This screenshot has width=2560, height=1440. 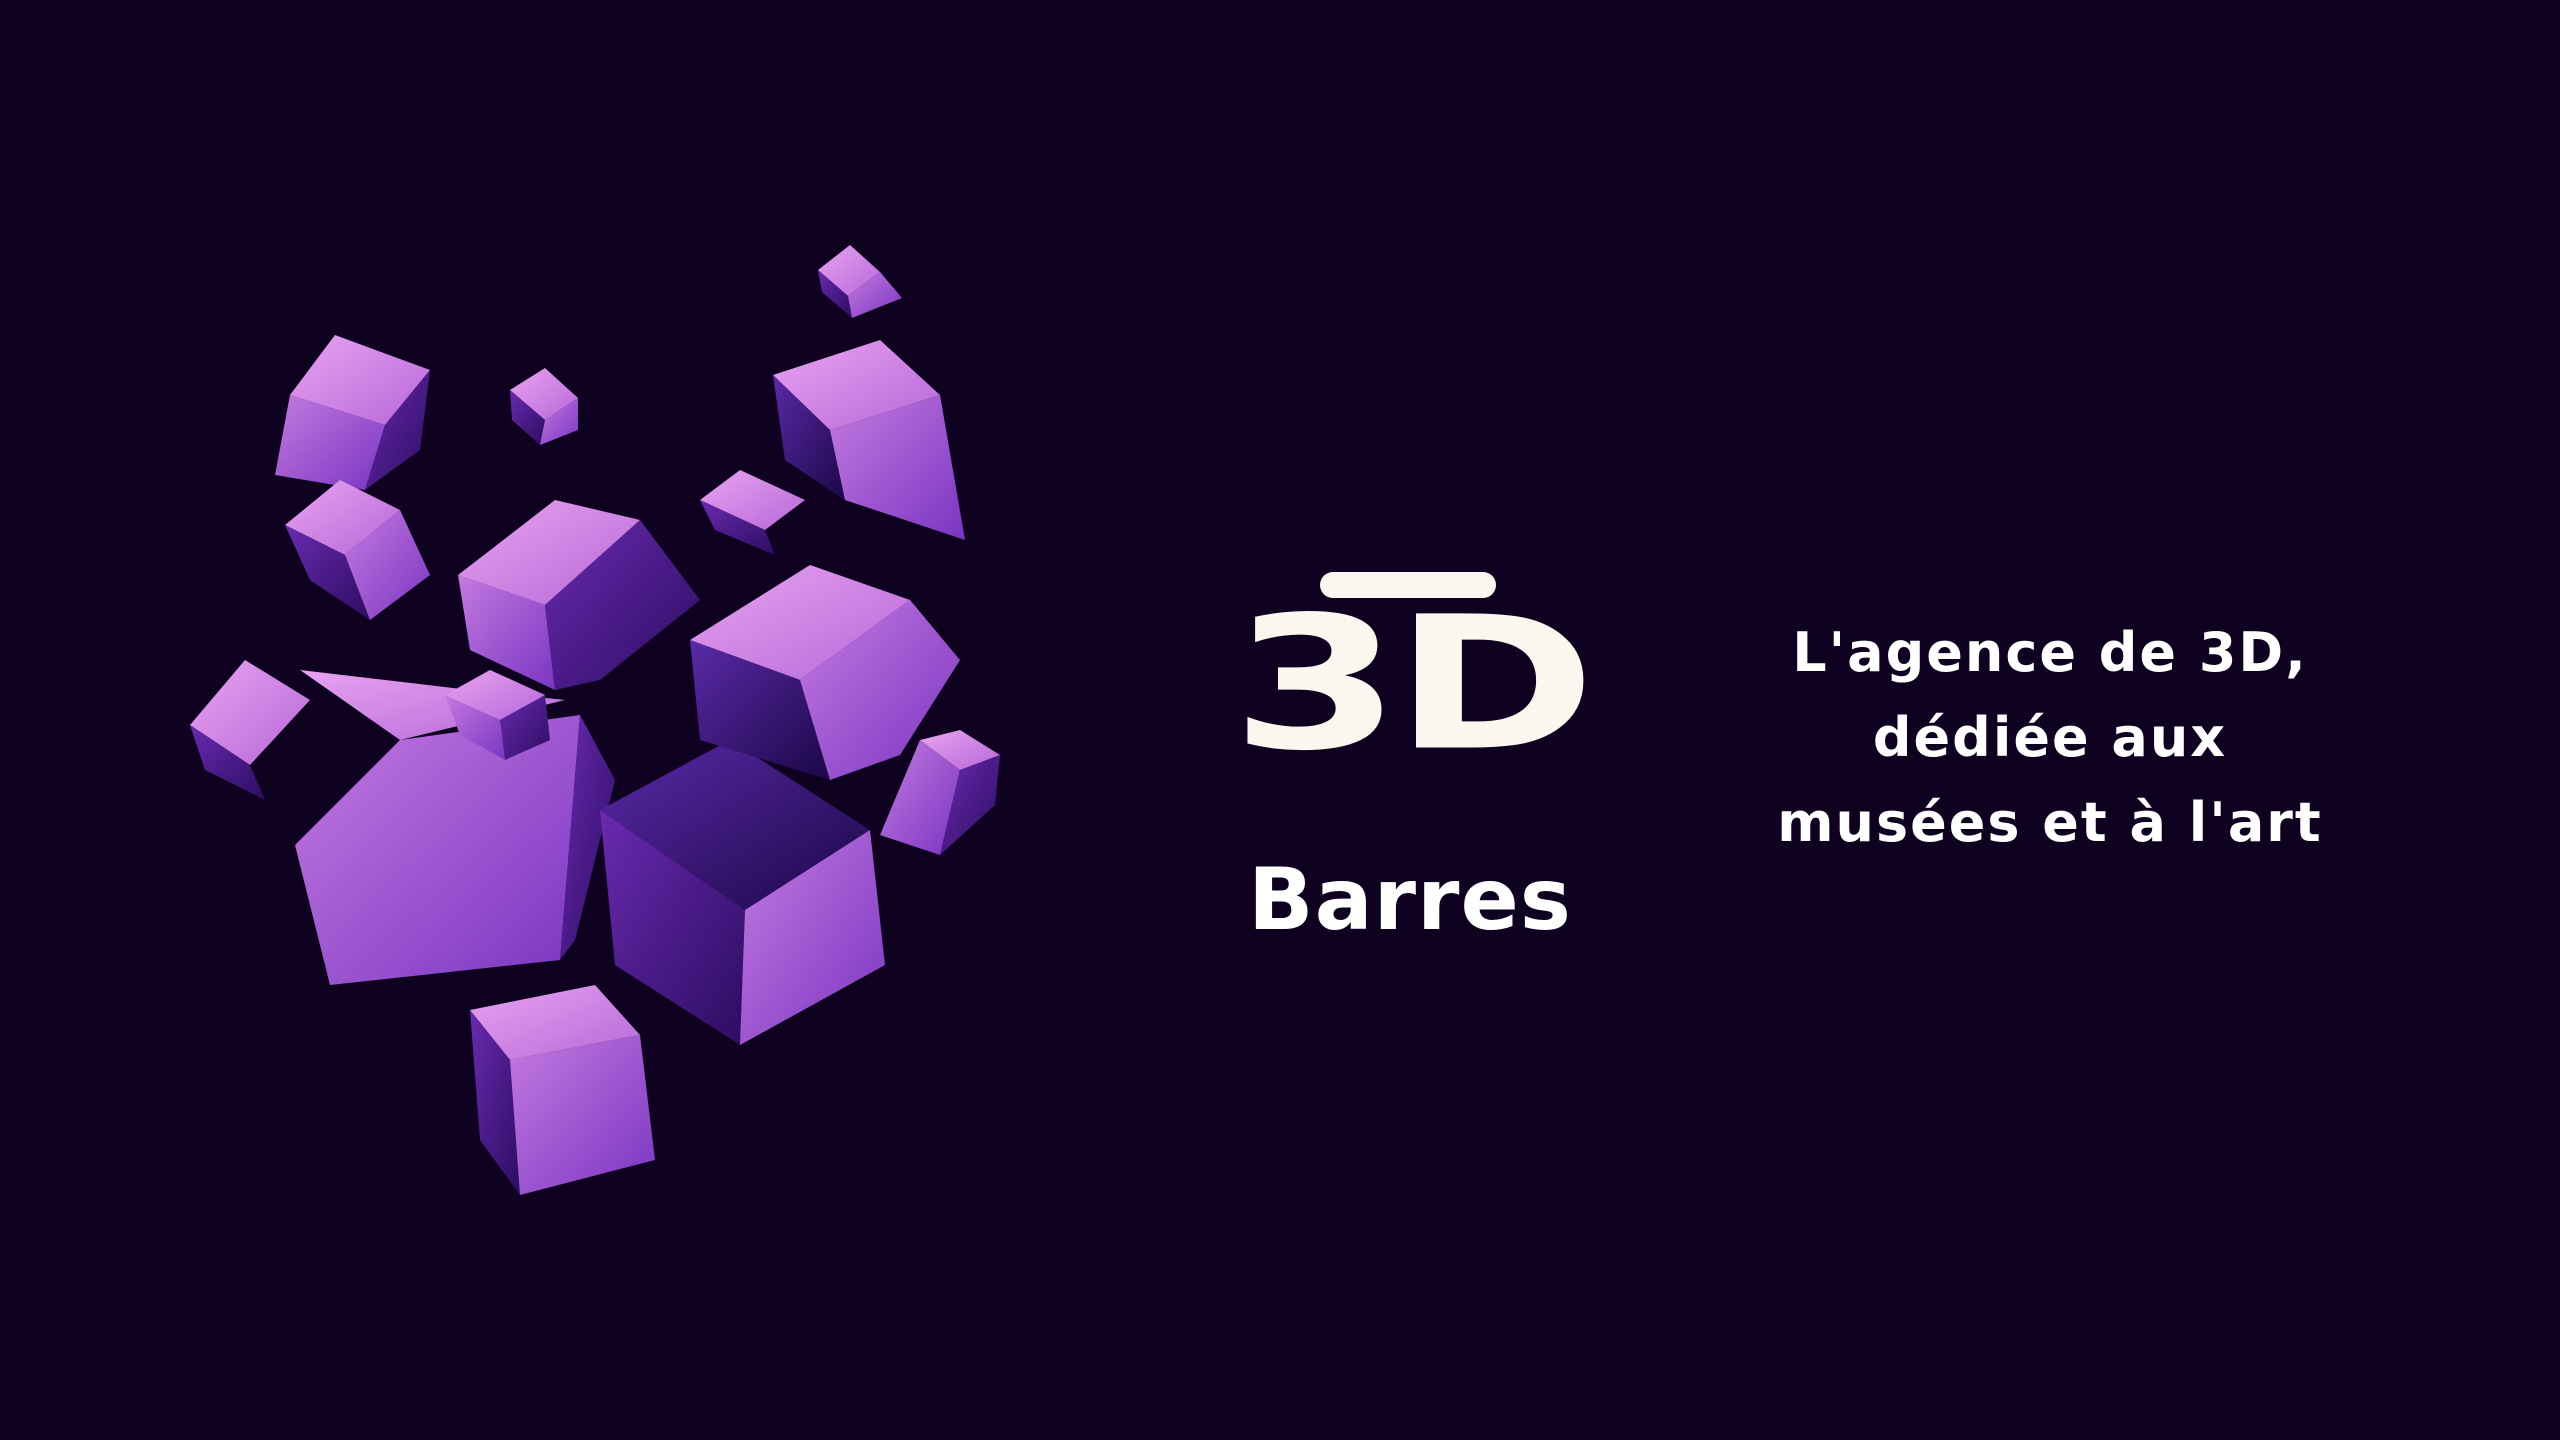 What do you see at coordinates (352, 412) in the screenshot?
I see `cube-top-left` at bounding box center [352, 412].